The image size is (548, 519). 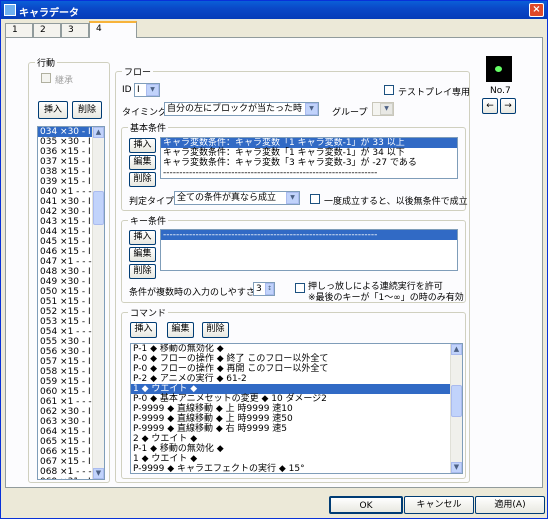 I want to click on basic-insert-button: 挿入, so click(x=142, y=145).